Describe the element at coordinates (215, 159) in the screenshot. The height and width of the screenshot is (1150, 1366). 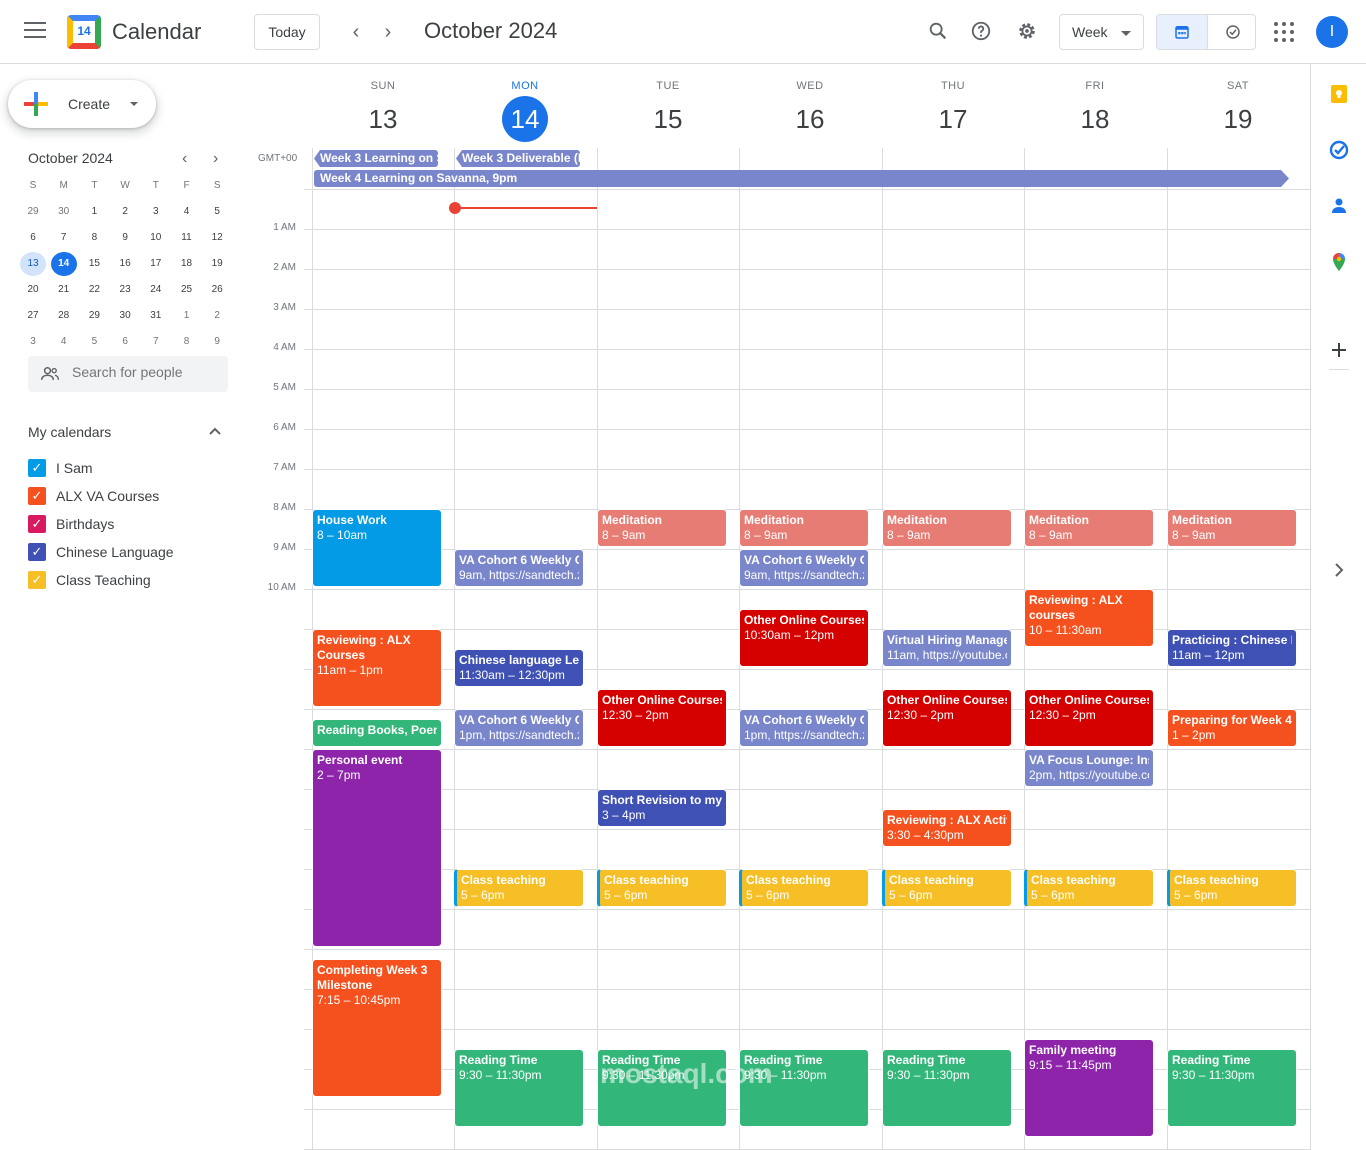
I see `mini-calendar-next-icon: ›` at that location.